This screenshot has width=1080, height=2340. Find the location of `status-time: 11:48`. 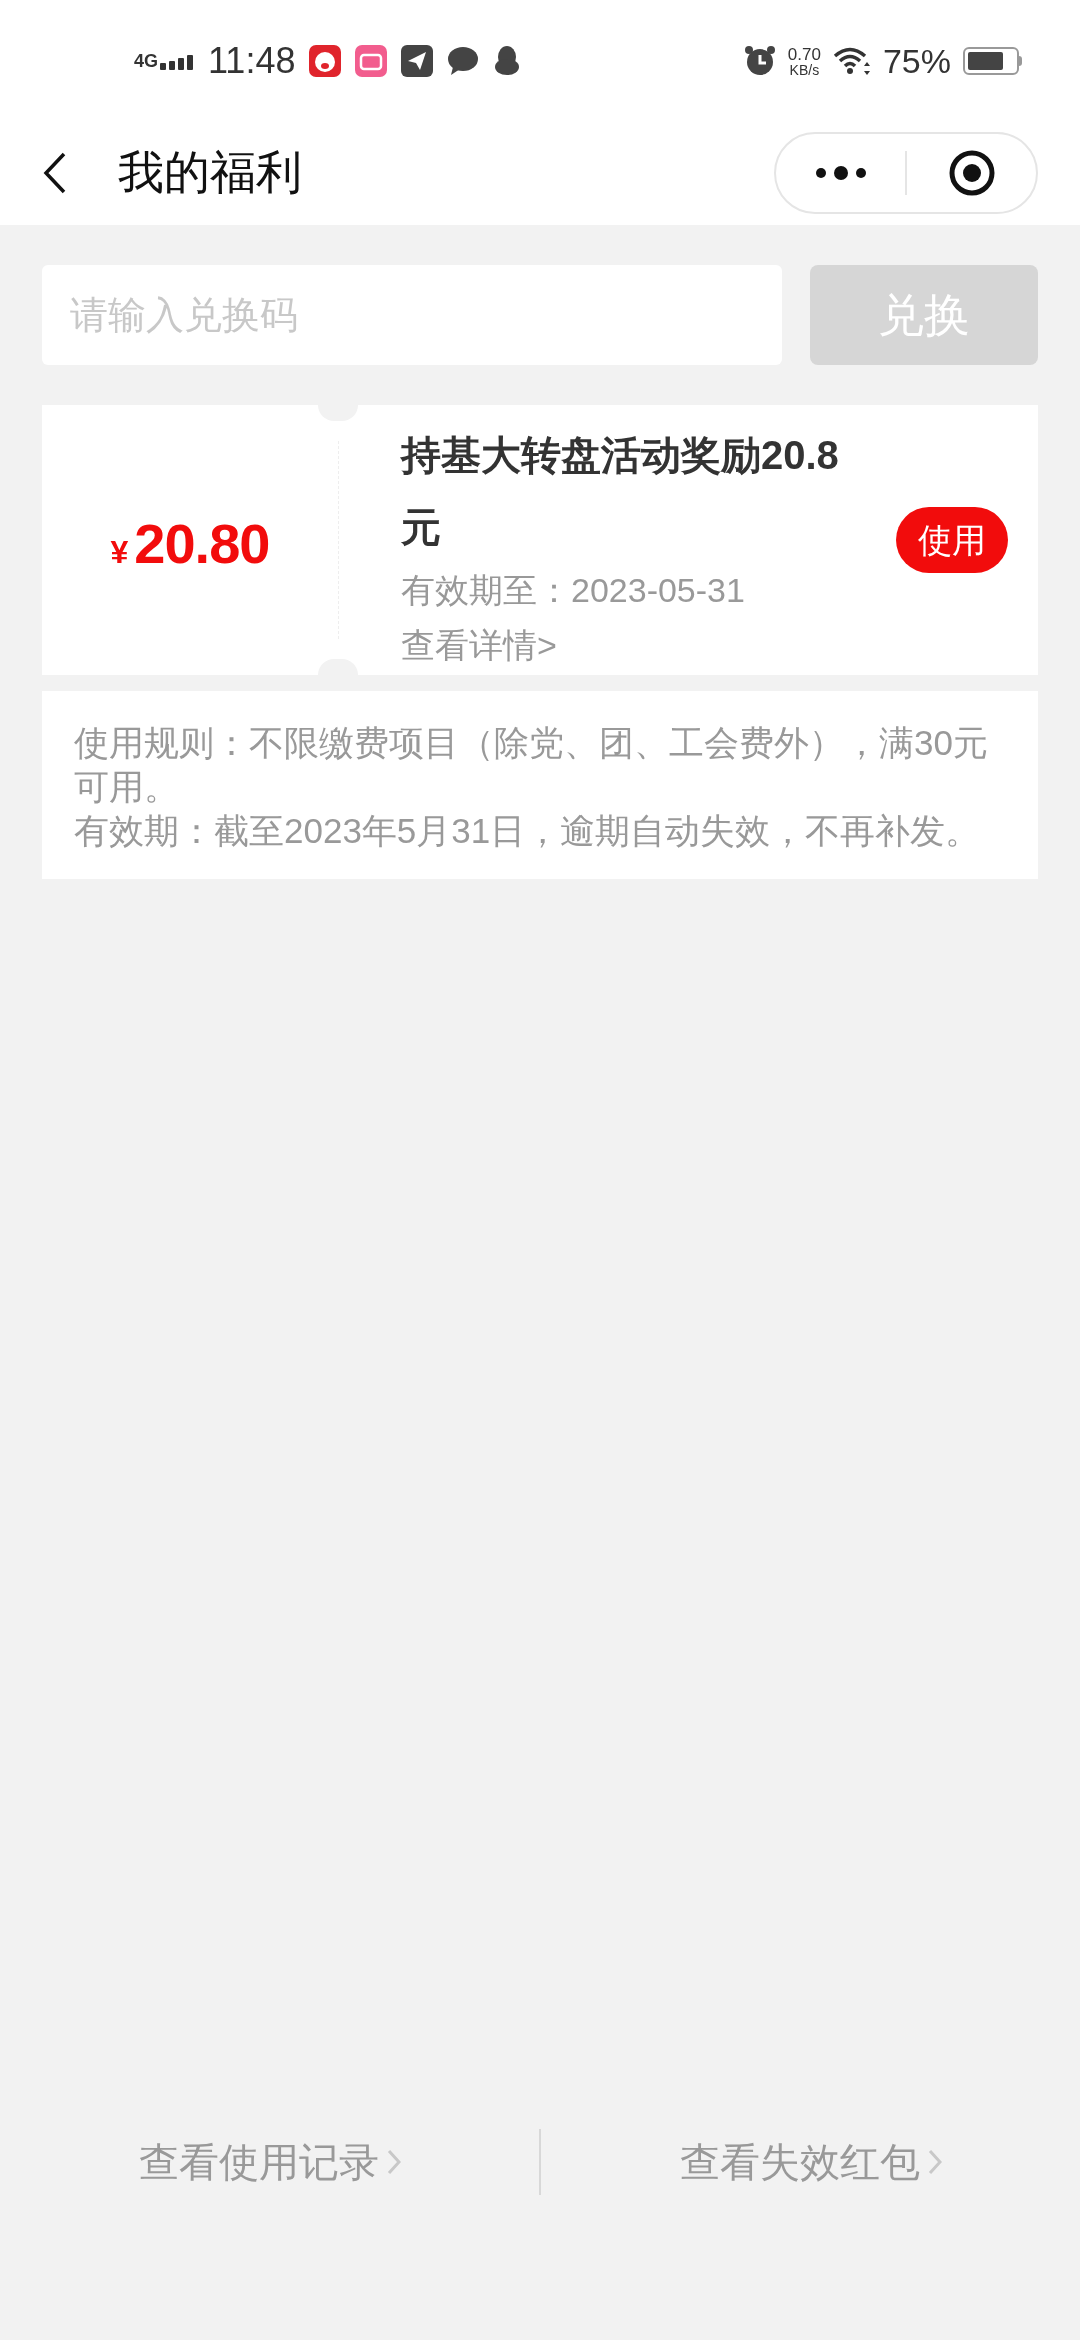

status-time: 11:48 is located at coordinates (252, 61).